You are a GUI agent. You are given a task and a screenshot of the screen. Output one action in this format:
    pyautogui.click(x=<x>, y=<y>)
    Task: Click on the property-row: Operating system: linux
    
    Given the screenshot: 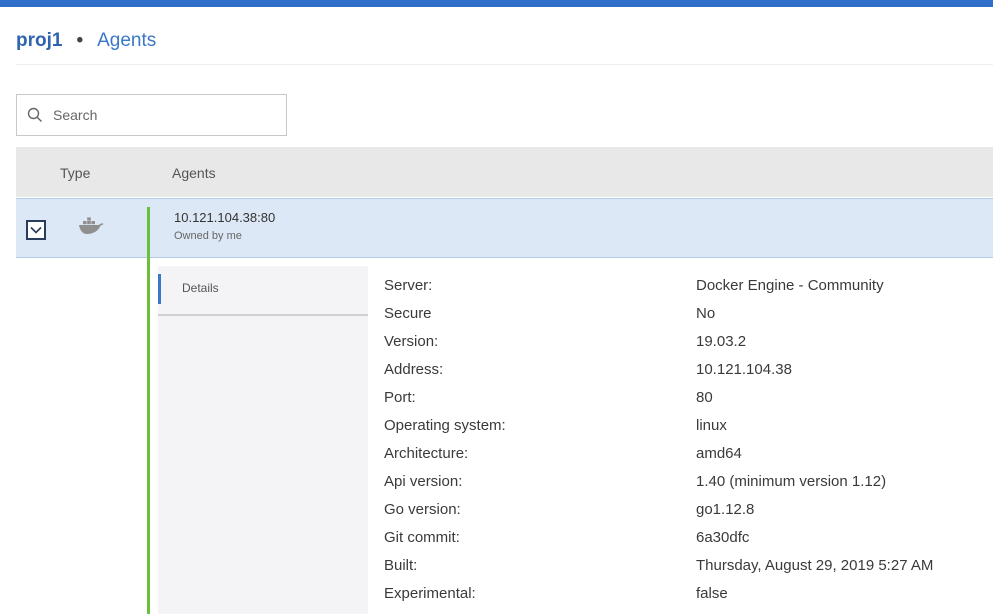 What is the action you would take?
    pyautogui.click(x=688, y=426)
    